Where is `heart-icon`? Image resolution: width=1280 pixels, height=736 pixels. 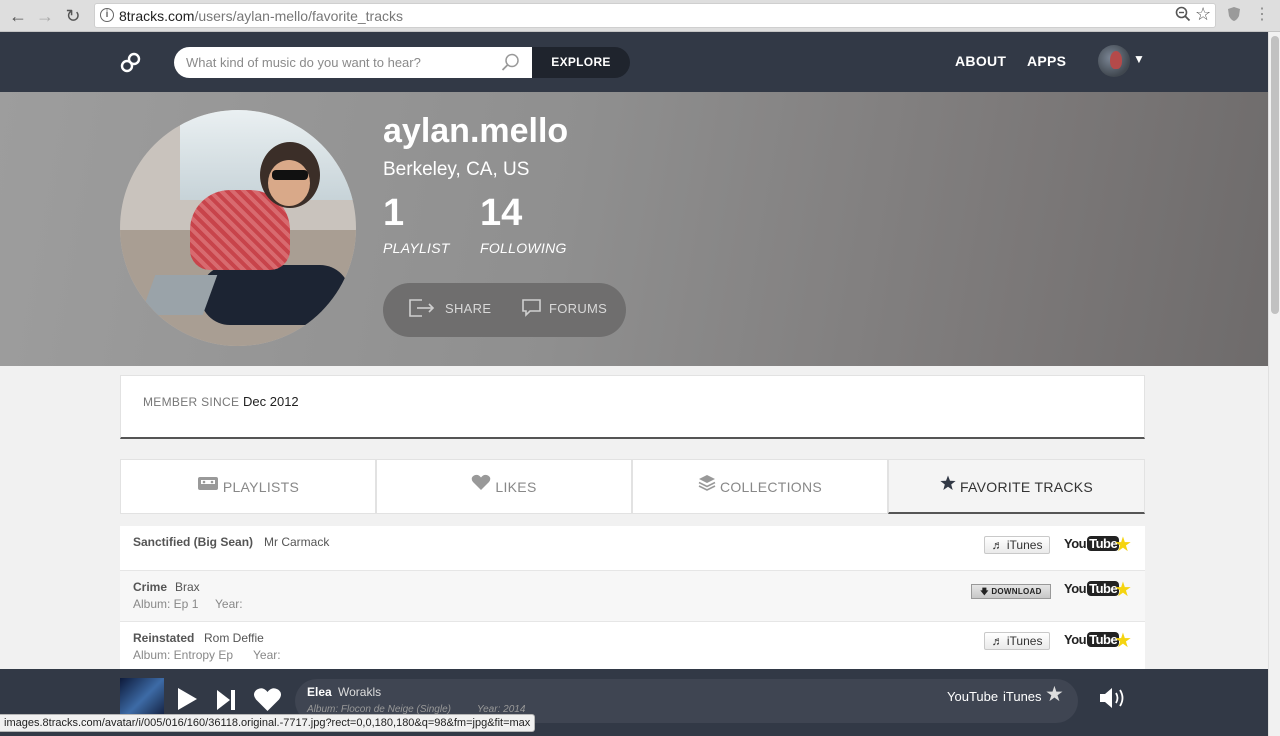
heart-icon is located at coordinates (481, 486).